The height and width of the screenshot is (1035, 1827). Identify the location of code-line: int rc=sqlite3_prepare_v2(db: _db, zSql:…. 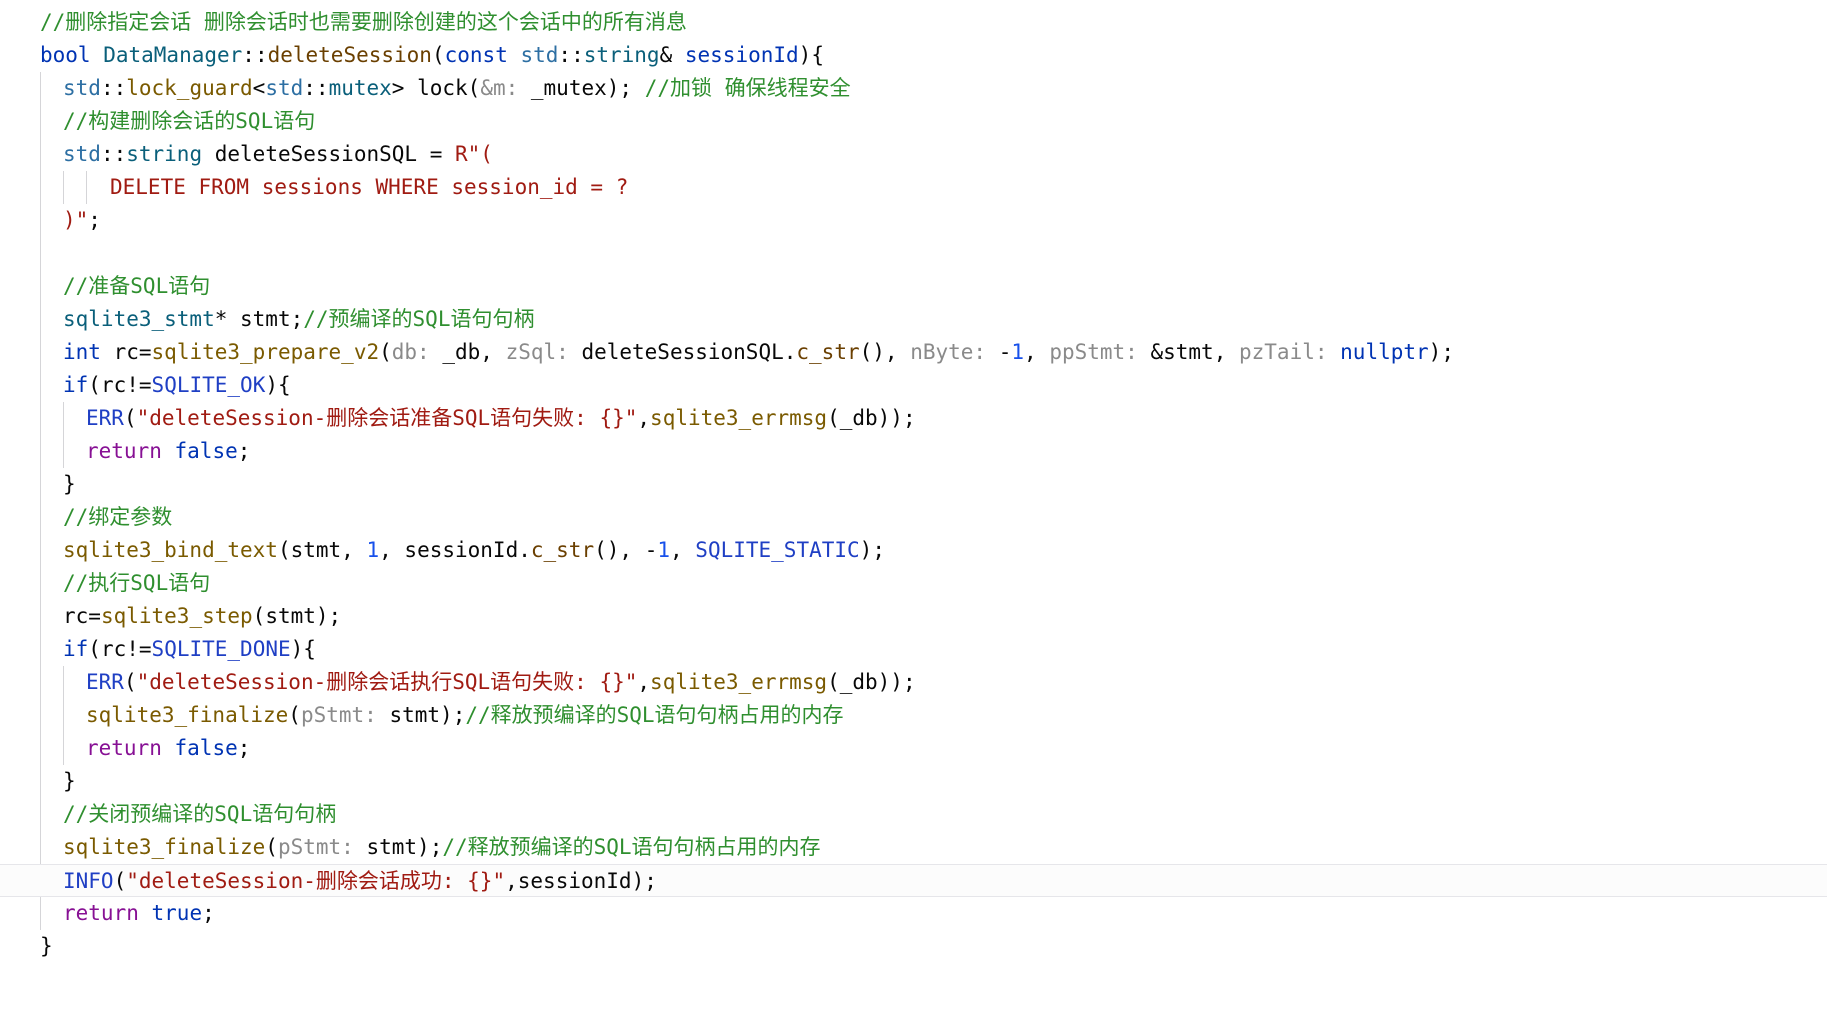
(913, 352).